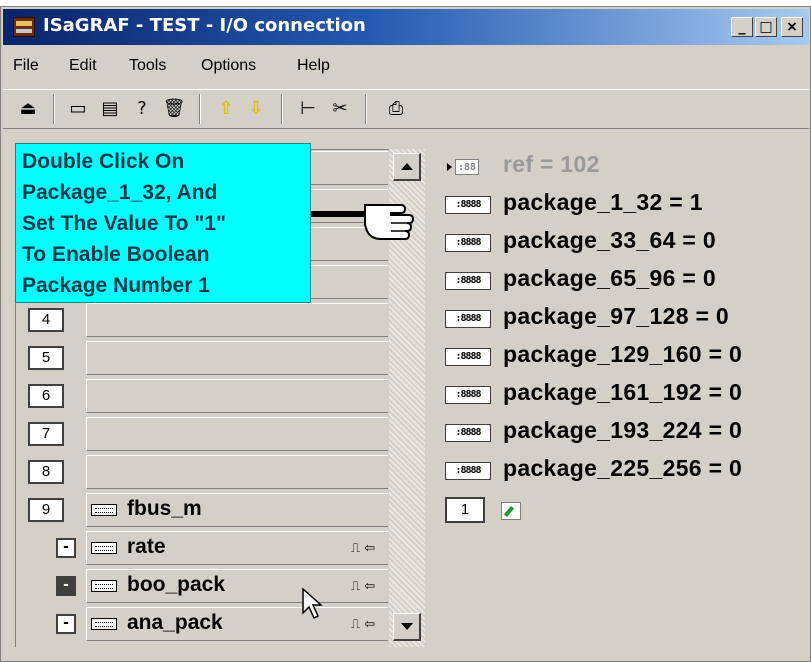 This screenshot has width=811, height=662. What do you see at coordinates (204, 25) in the screenshot?
I see `window-title: ISaGRAF - TEST - I/O connection` at bounding box center [204, 25].